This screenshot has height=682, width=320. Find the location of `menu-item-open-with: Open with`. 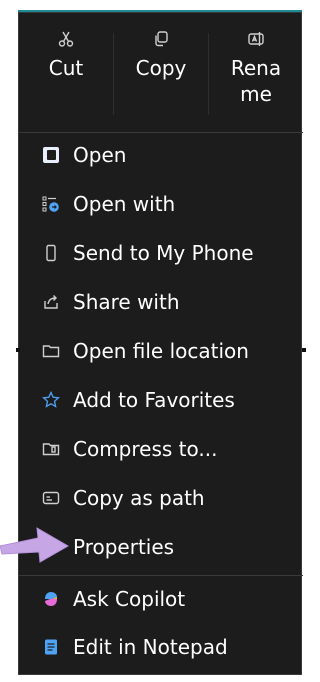

menu-item-open-with: Open with is located at coordinates (161, 204).